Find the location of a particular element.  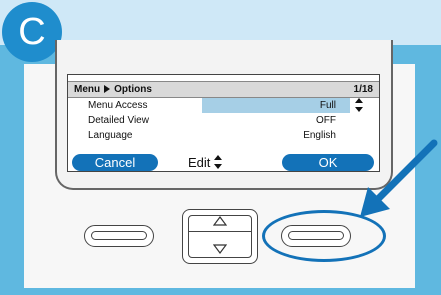

row-label: Menu Access is located at coordinates (118, 105).